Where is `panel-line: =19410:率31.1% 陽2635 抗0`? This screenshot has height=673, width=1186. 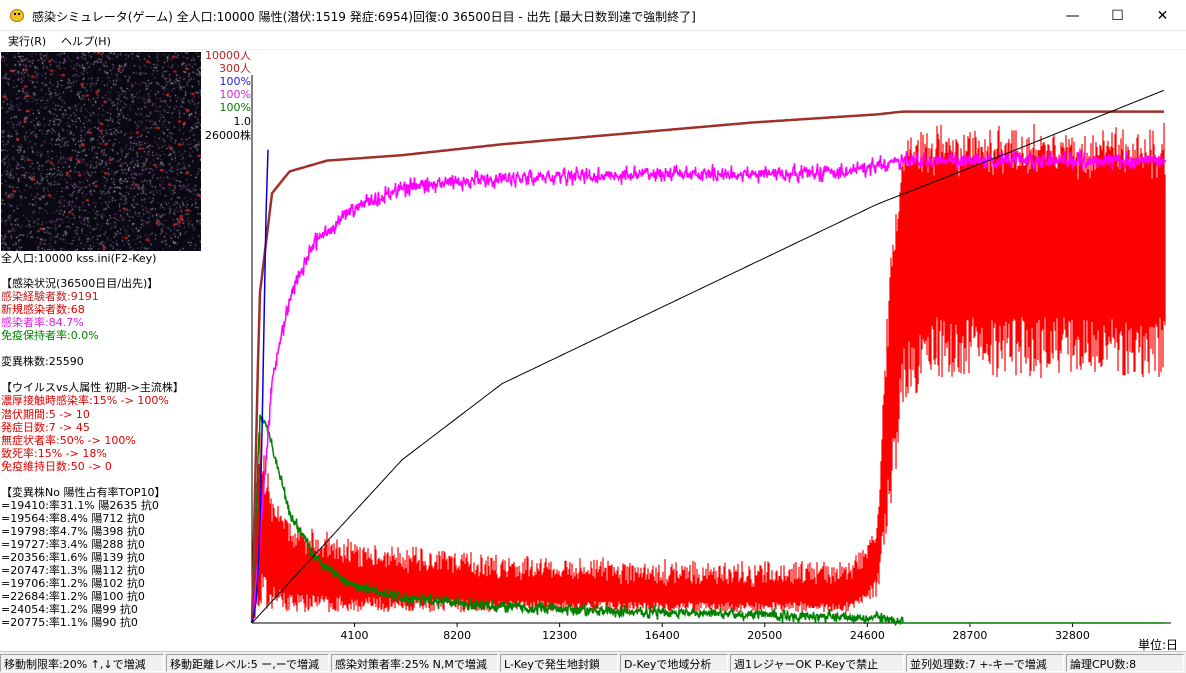 panel-line: =19410:率31.1% 陽2635 抗0 is located at coordinates (80, 505).